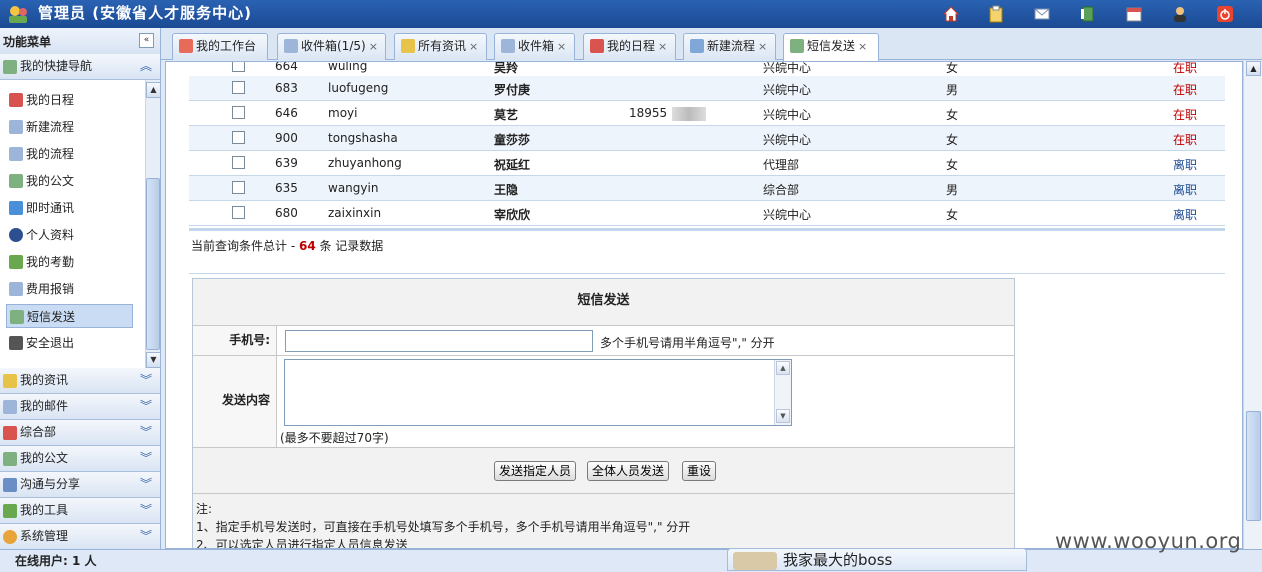  I want to click on tab-label: 短信发送, so click(831, 46).